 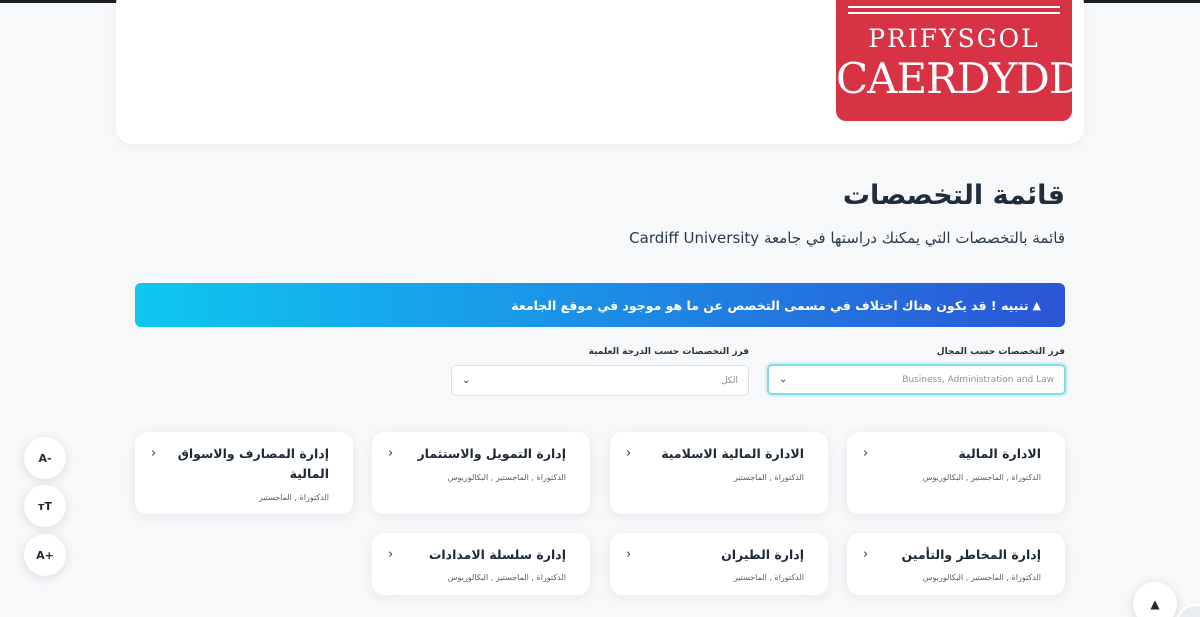 I want to click on scroll-top-button: ▲, so click(x=1155, y=599).